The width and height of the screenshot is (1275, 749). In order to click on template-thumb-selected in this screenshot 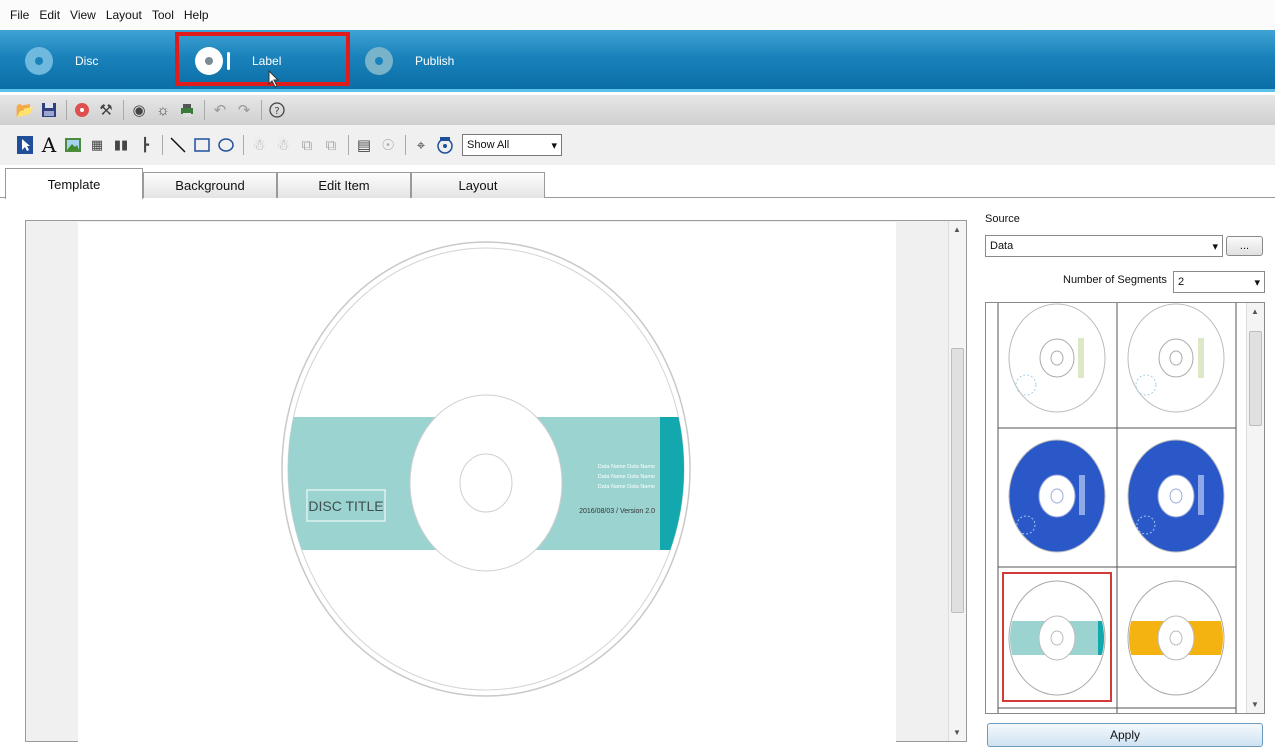, I will do `click(1057, 637)`.